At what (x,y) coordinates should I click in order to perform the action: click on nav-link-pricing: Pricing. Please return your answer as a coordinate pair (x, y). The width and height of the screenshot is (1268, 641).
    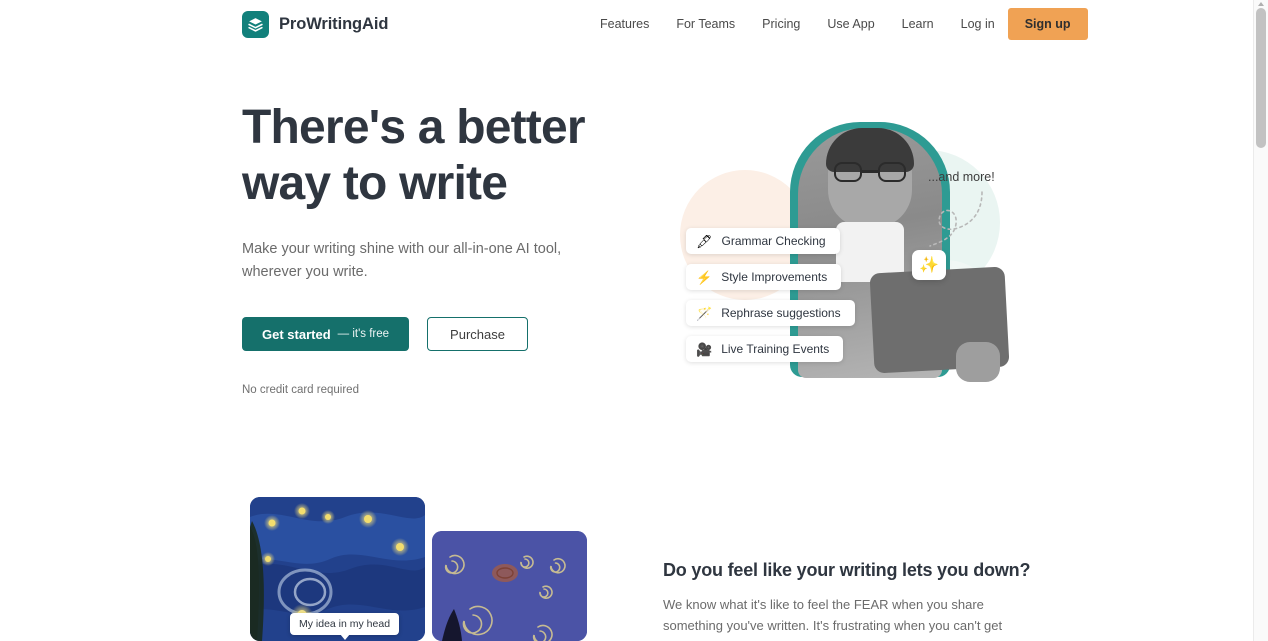
    Looking at the image, I should click on (781, 24).